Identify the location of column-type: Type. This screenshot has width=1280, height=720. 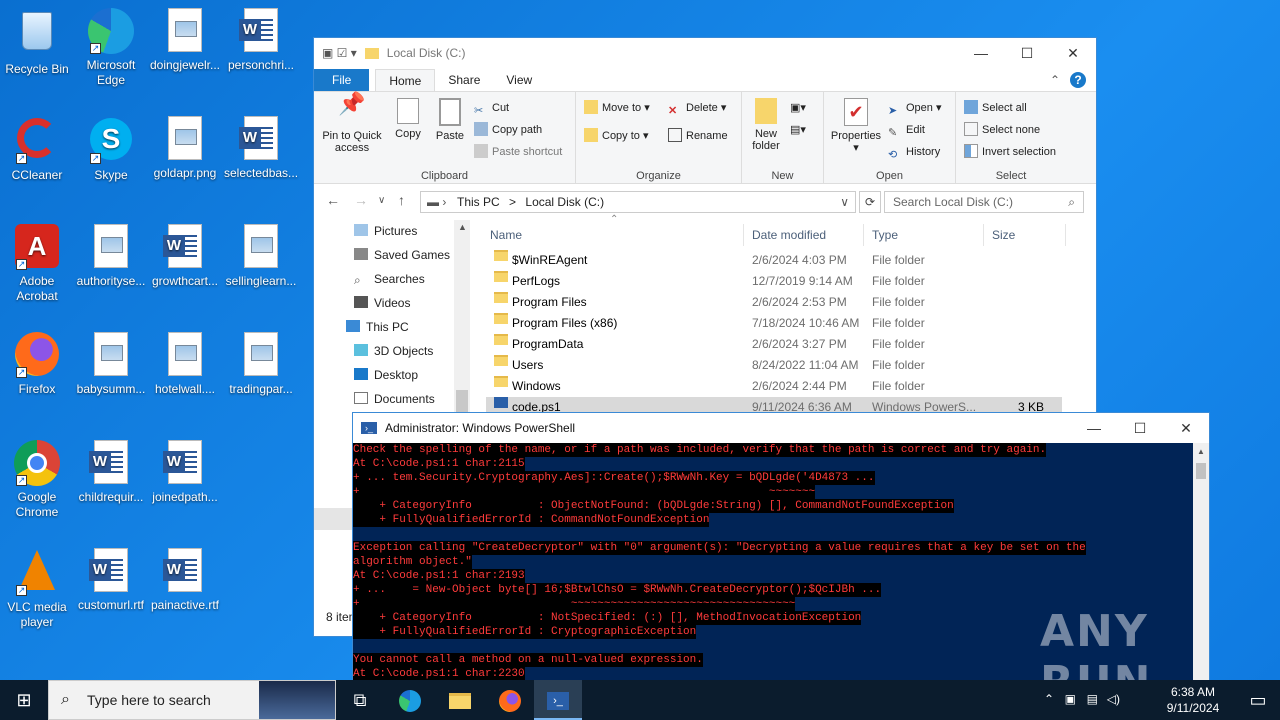
(925, 235).